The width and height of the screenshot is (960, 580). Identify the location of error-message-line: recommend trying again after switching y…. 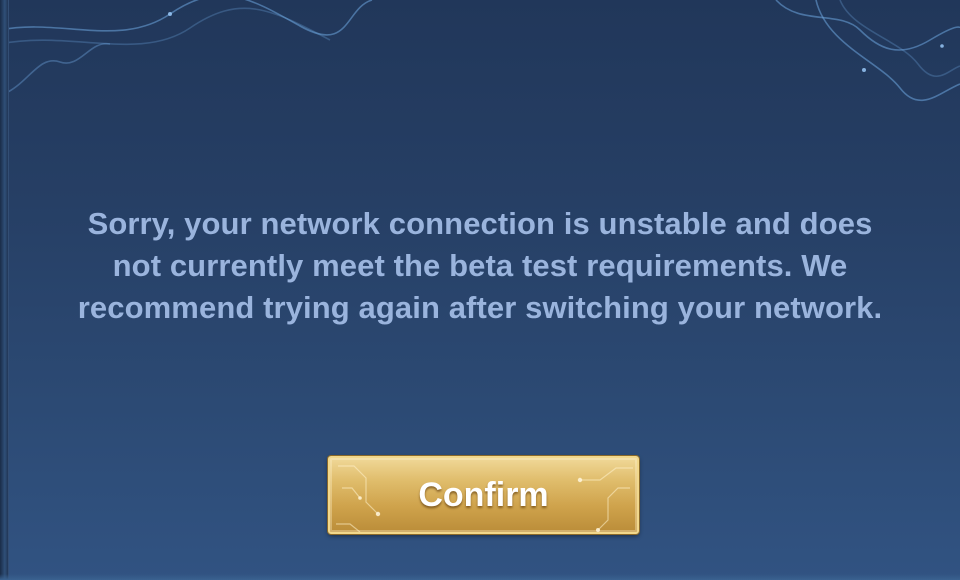
(480, 307).